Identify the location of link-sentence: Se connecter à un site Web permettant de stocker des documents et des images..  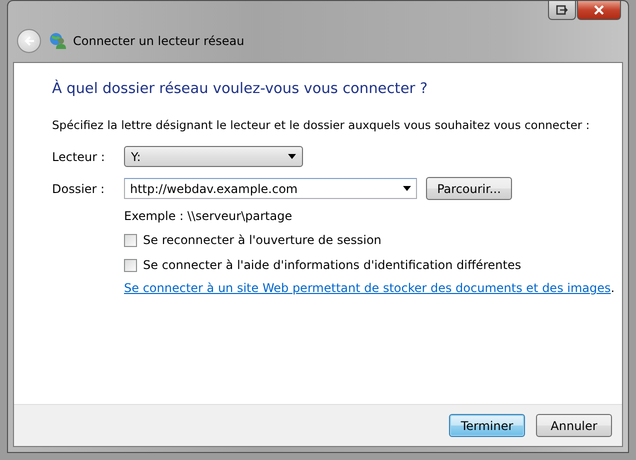
(370, 288).